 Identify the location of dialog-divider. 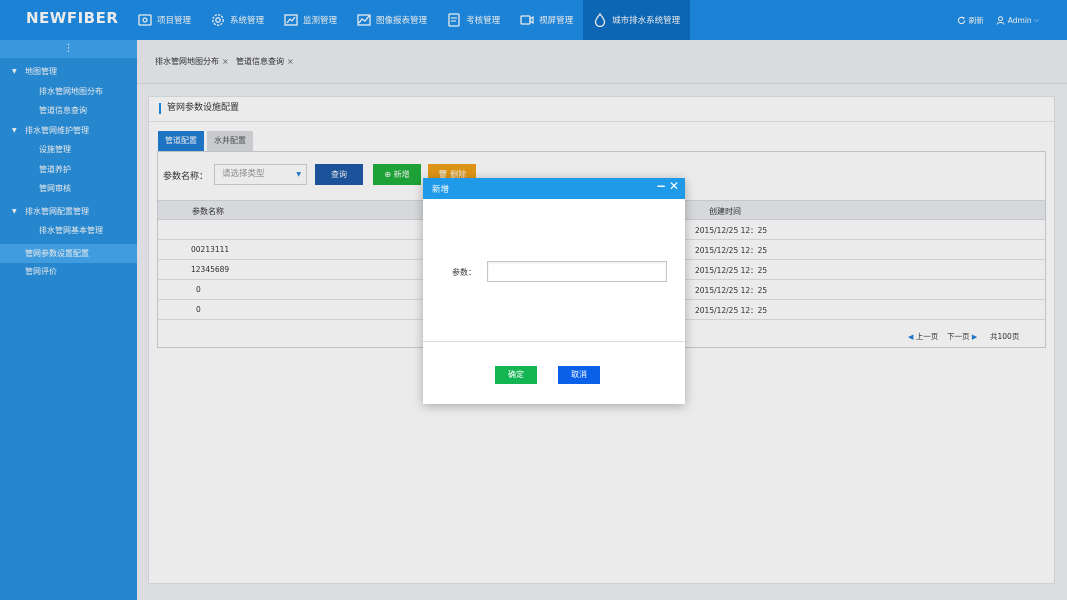
(554, 341).